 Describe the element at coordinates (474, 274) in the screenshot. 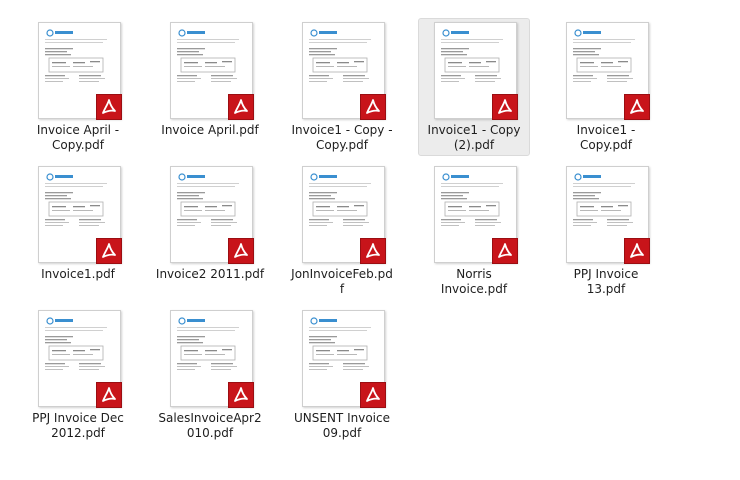

I see `file-name-line-1: Norris` at that location.